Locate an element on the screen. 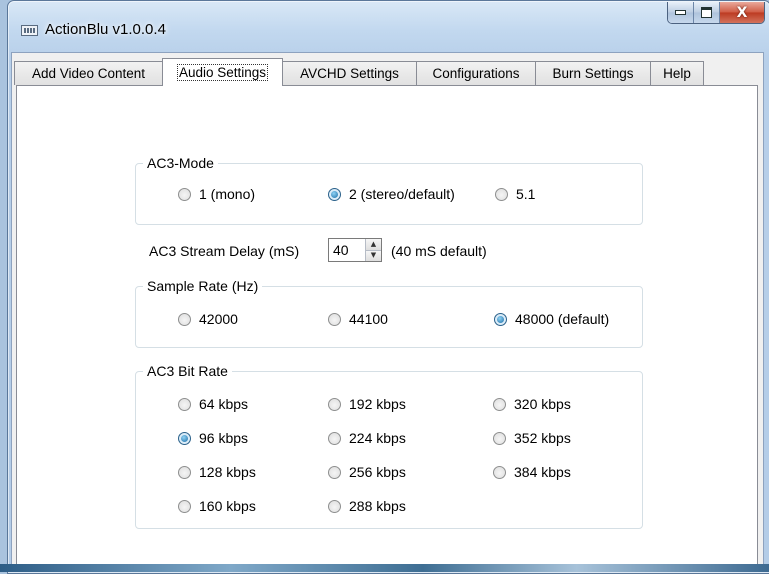  app-icon is located at coordinates (29, 30).